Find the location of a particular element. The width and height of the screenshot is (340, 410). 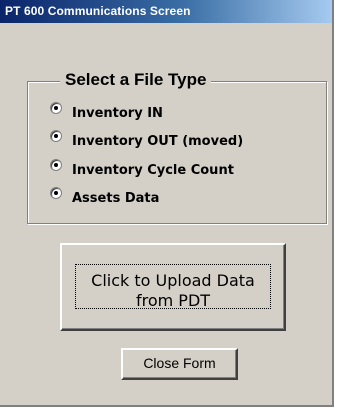

radio-option-inventory-in: Inventory IN is located at coordinates (106, 112).